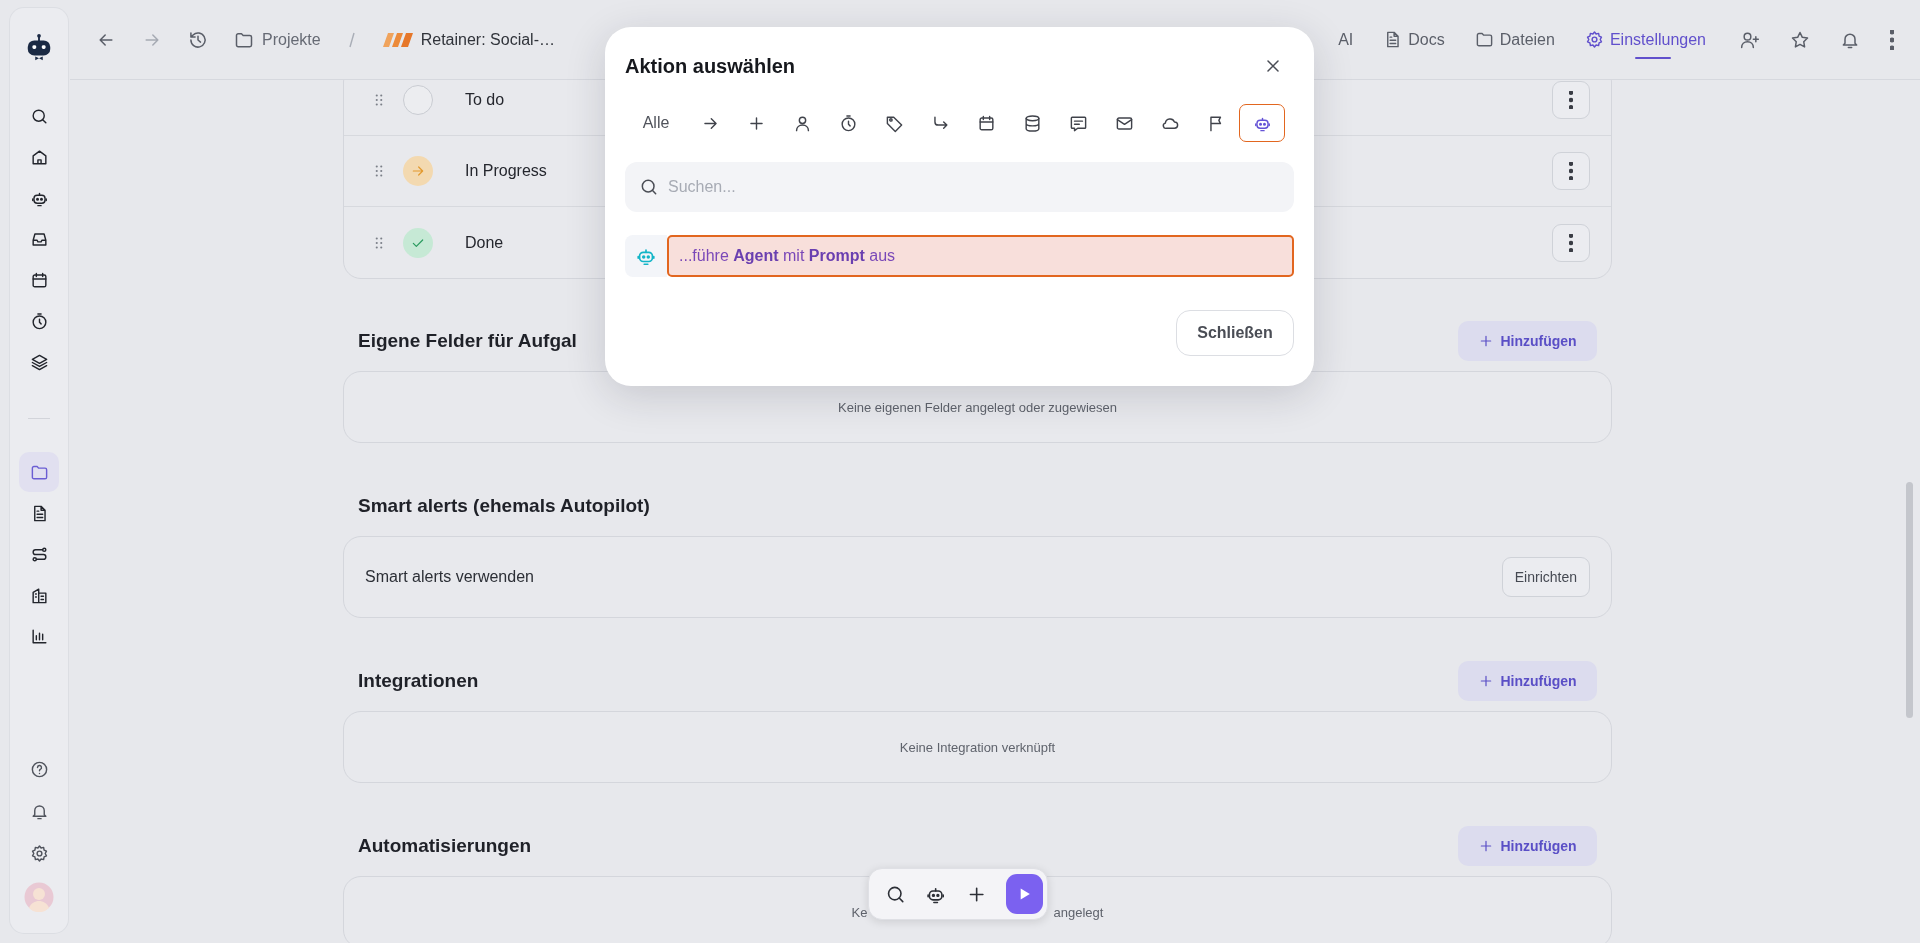  I want to click on section-title: Automatisierungen, so click(445, 846).